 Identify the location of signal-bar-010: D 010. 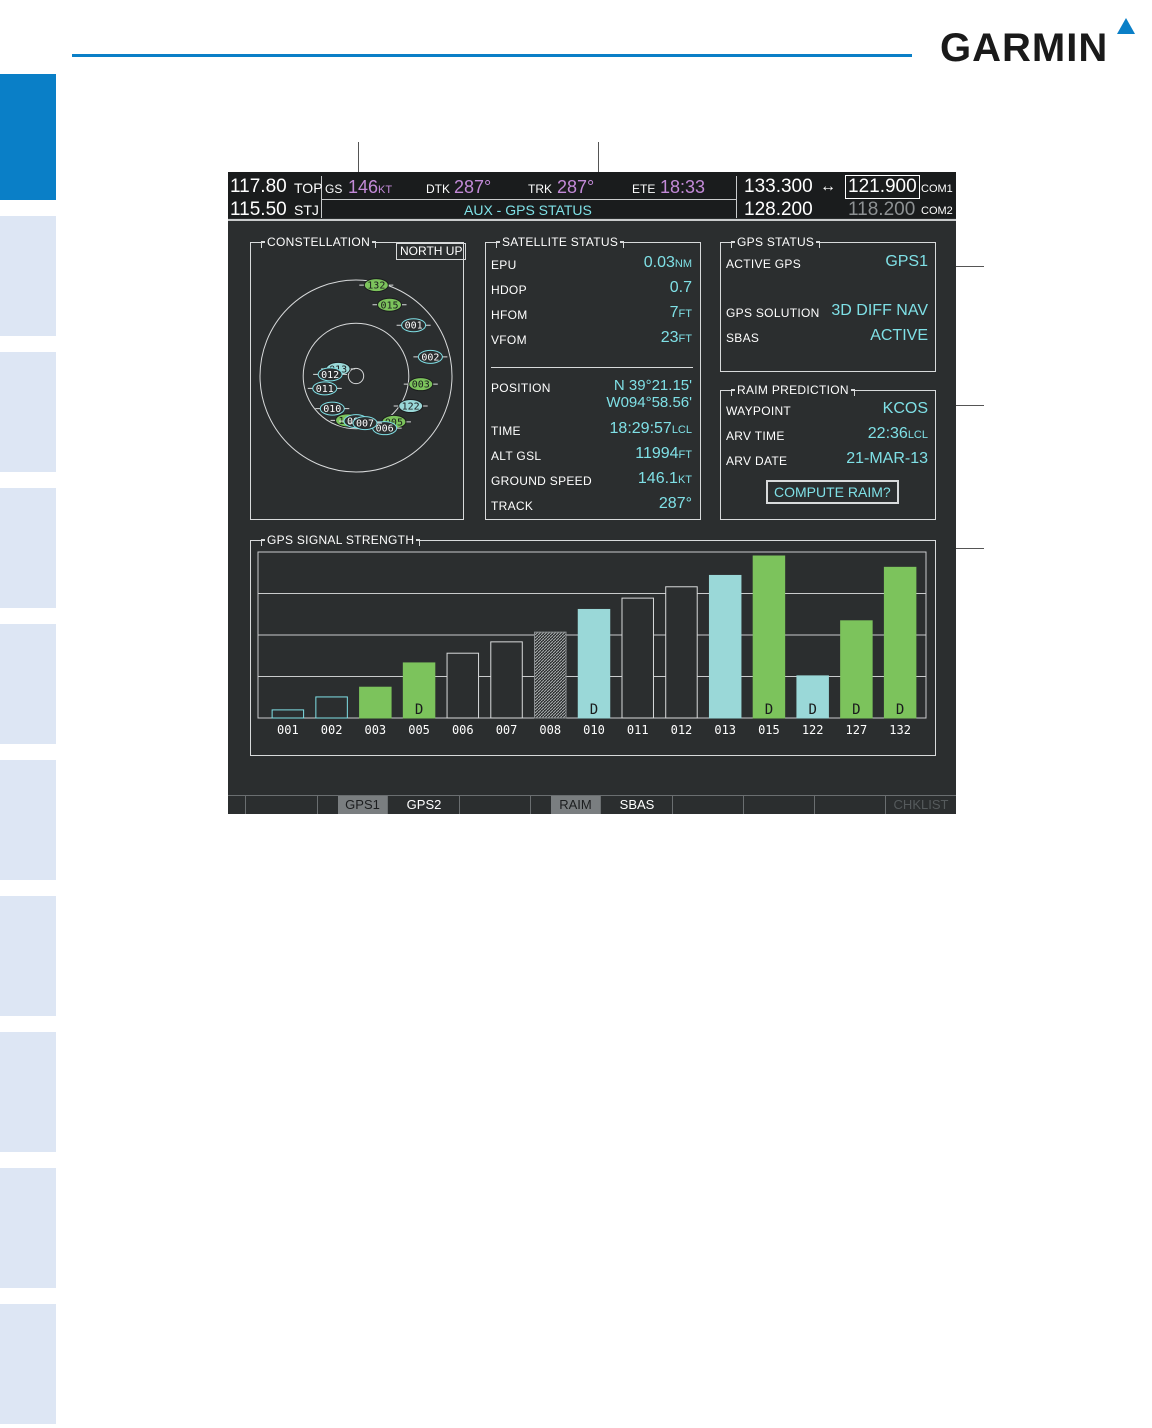
(594, 672).